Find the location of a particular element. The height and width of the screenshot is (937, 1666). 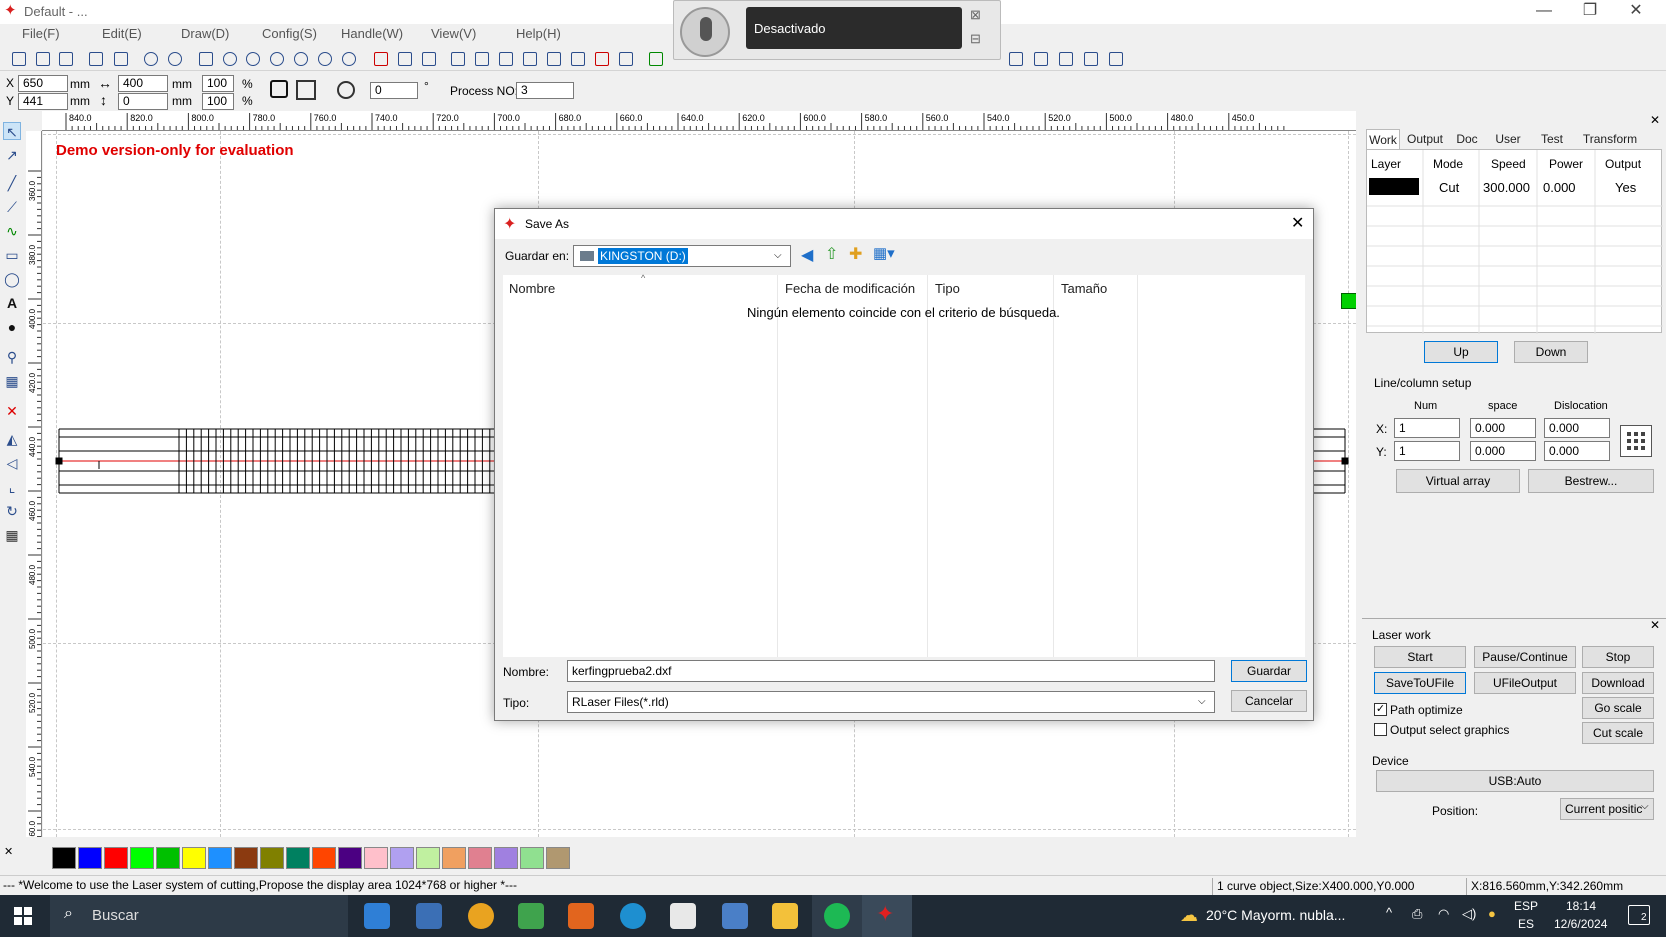

y-space-input: 0.000 is located at coordinates (1503, 451).